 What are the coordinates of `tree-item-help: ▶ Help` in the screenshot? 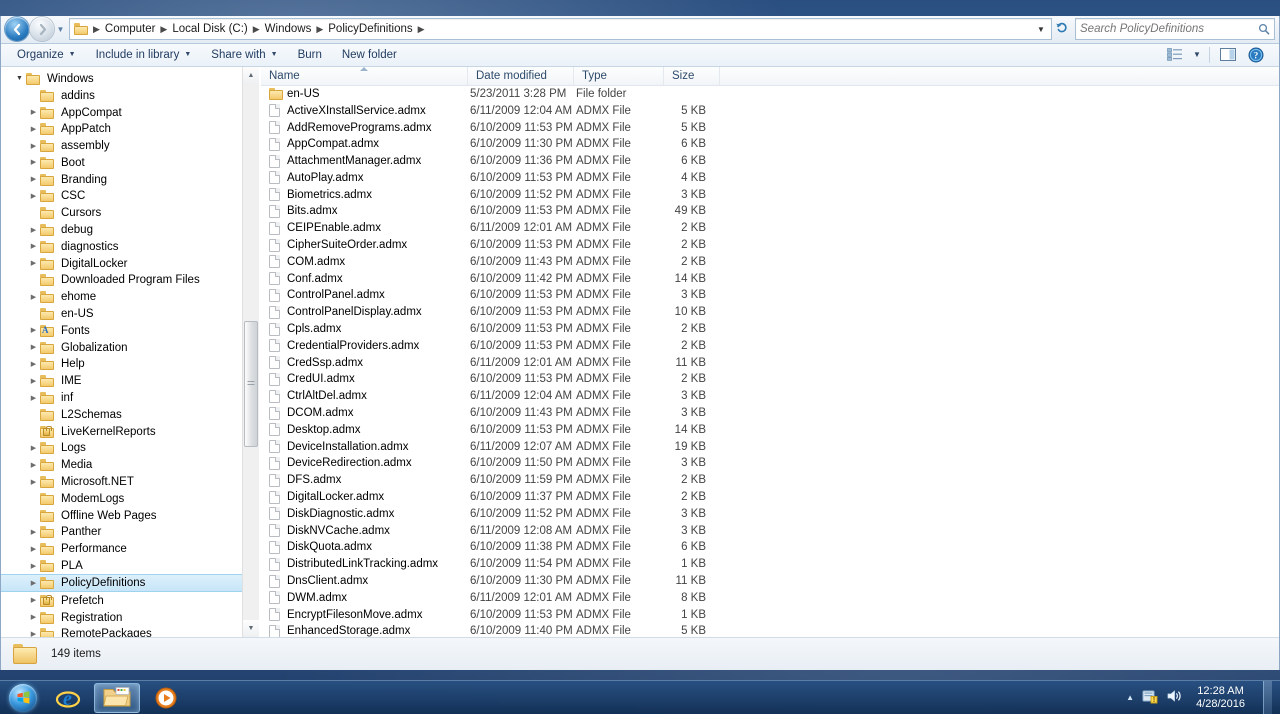 It's located at (130, 364).